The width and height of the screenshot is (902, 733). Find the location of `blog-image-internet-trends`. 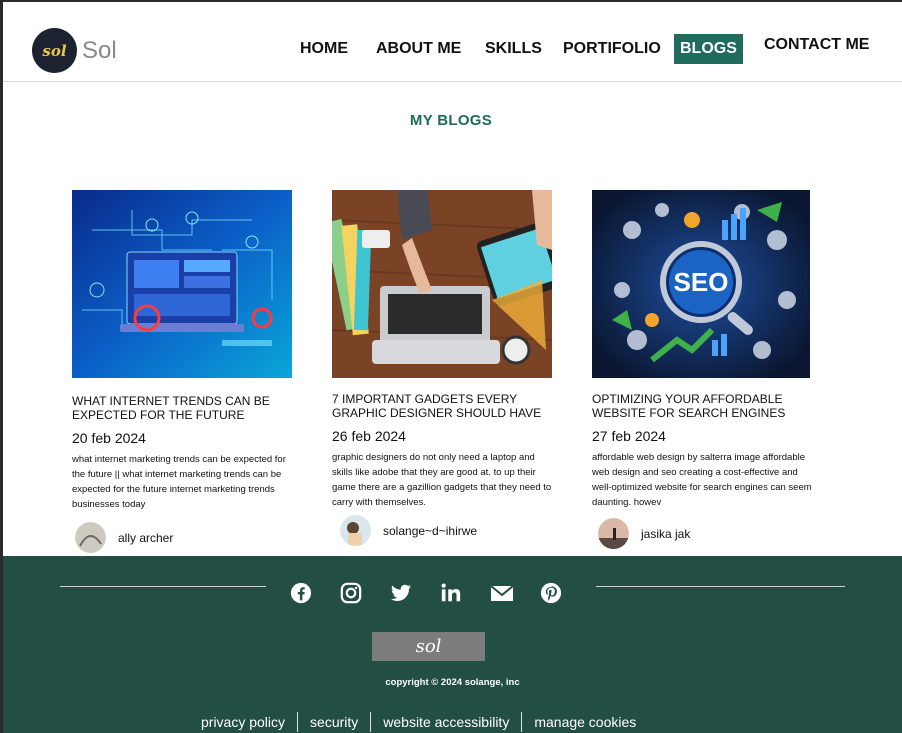

blog-image-internet-trends is located at coordinates (182, 284).